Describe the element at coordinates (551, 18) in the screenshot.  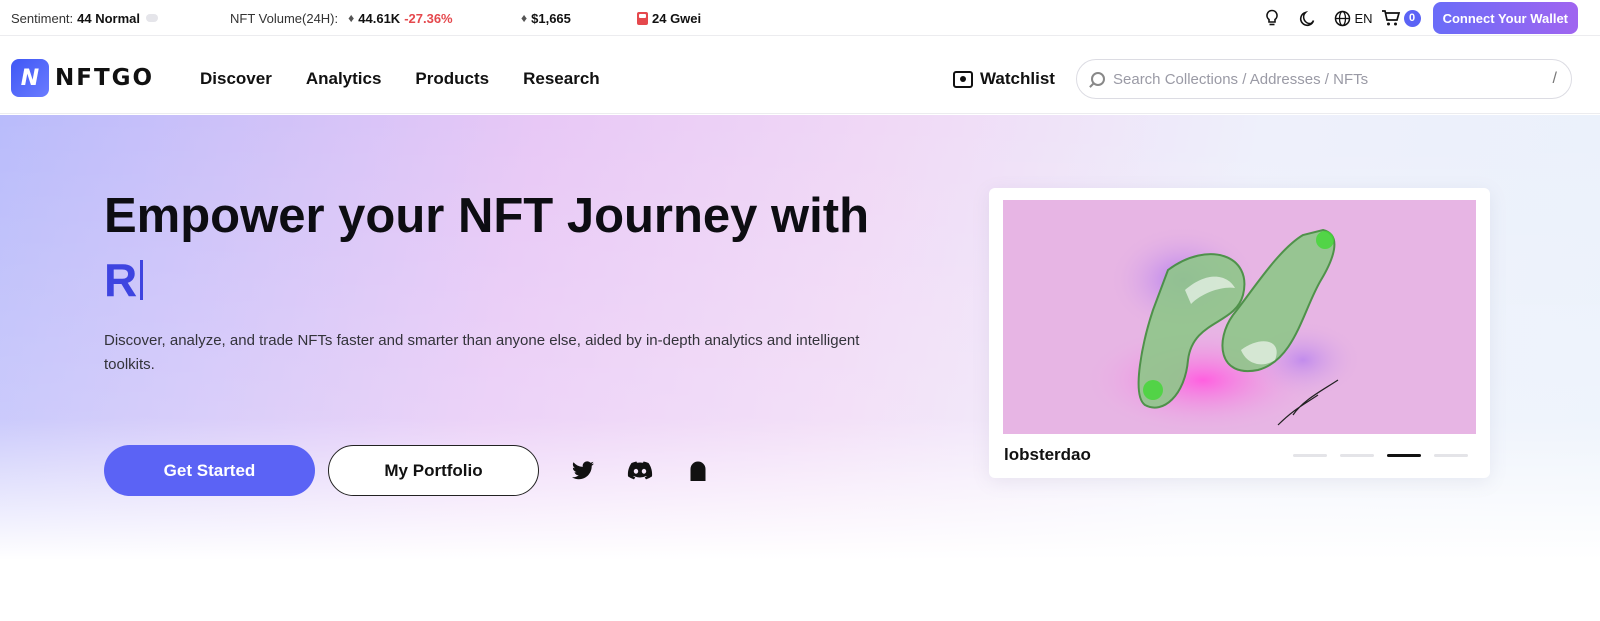
I see `eth-price: $1,665` at that location.